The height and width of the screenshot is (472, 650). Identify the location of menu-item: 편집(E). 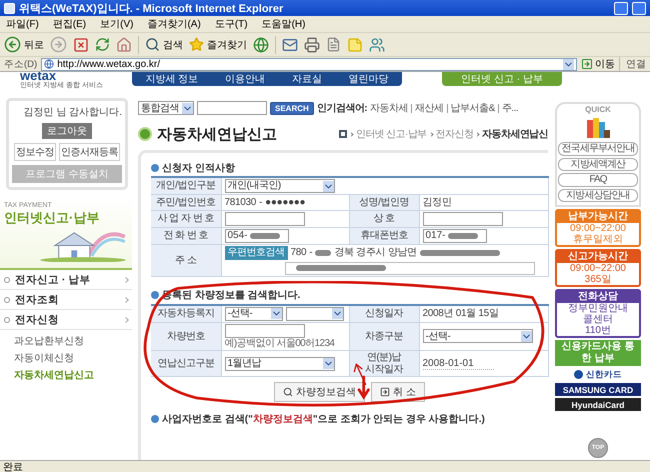
(69, 24).